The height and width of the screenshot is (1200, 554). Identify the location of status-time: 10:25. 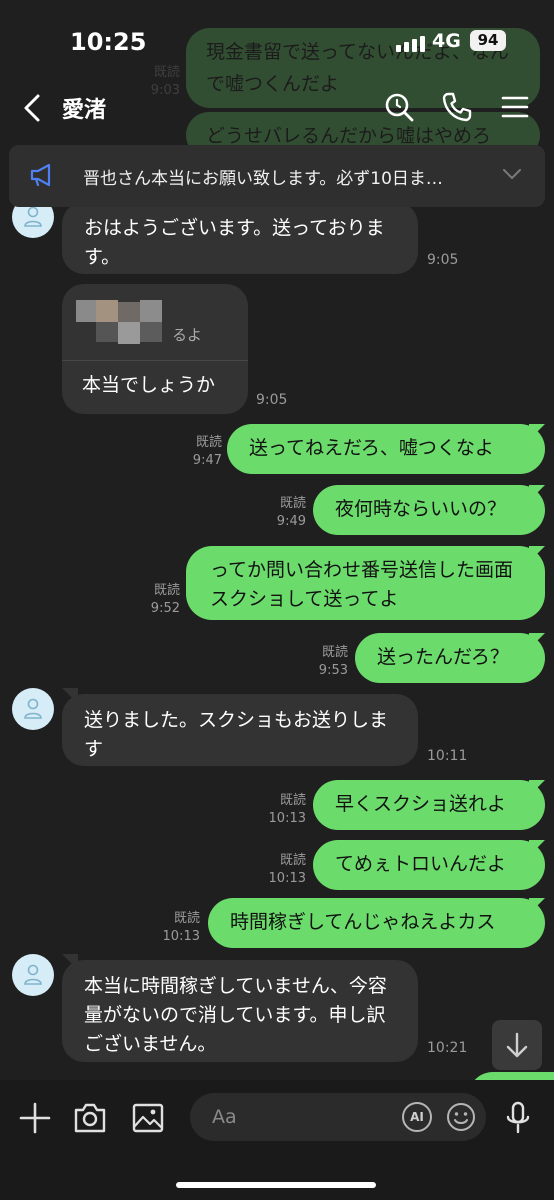
(108, 42).